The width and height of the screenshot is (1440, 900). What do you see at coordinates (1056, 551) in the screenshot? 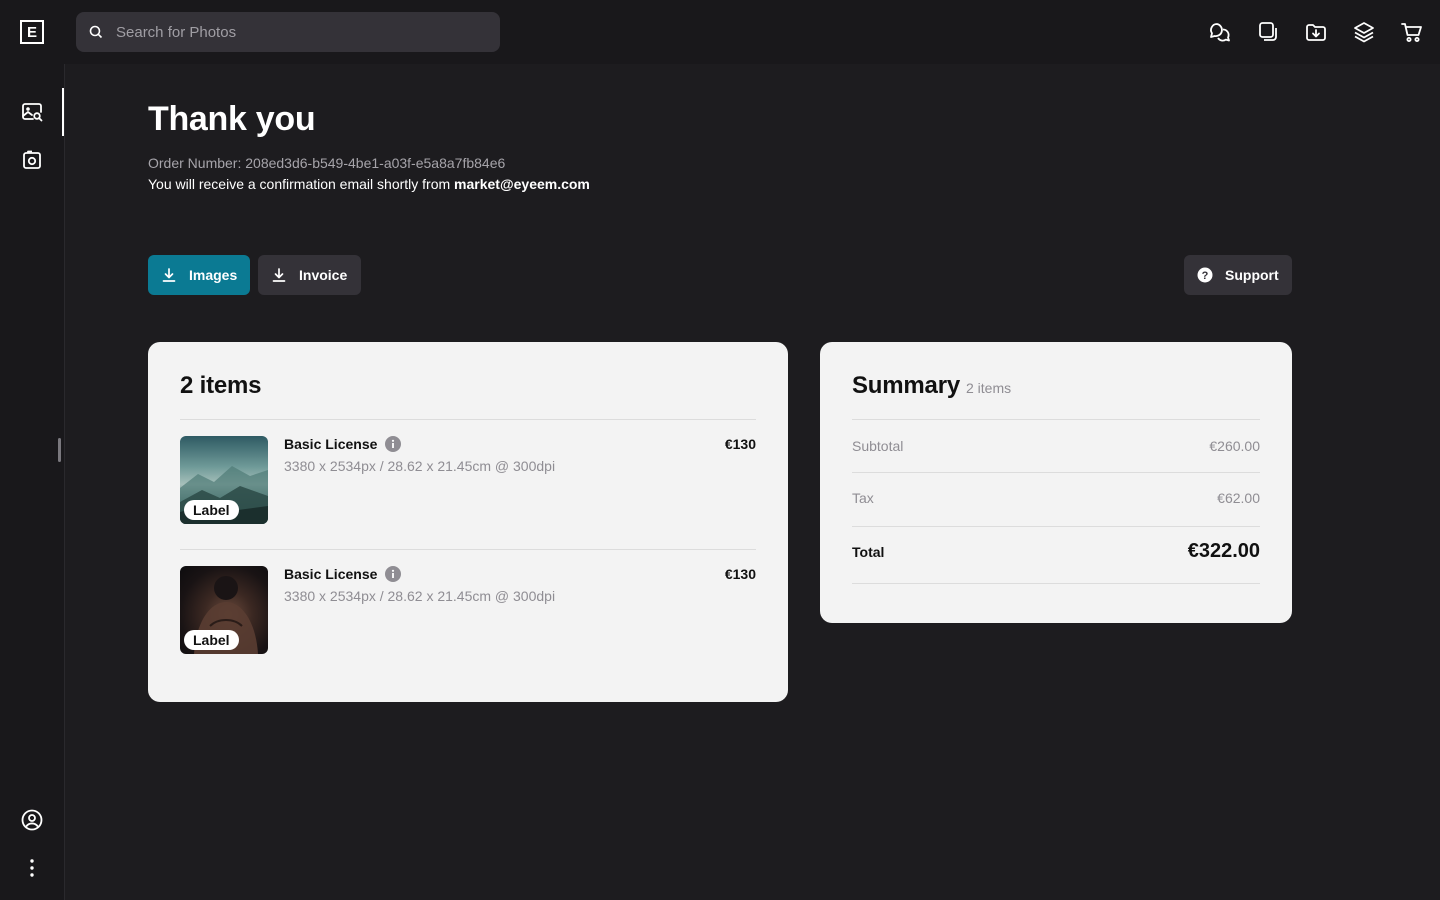
I see `total-row: Total €322.00` at bounding box center [1056, 551].